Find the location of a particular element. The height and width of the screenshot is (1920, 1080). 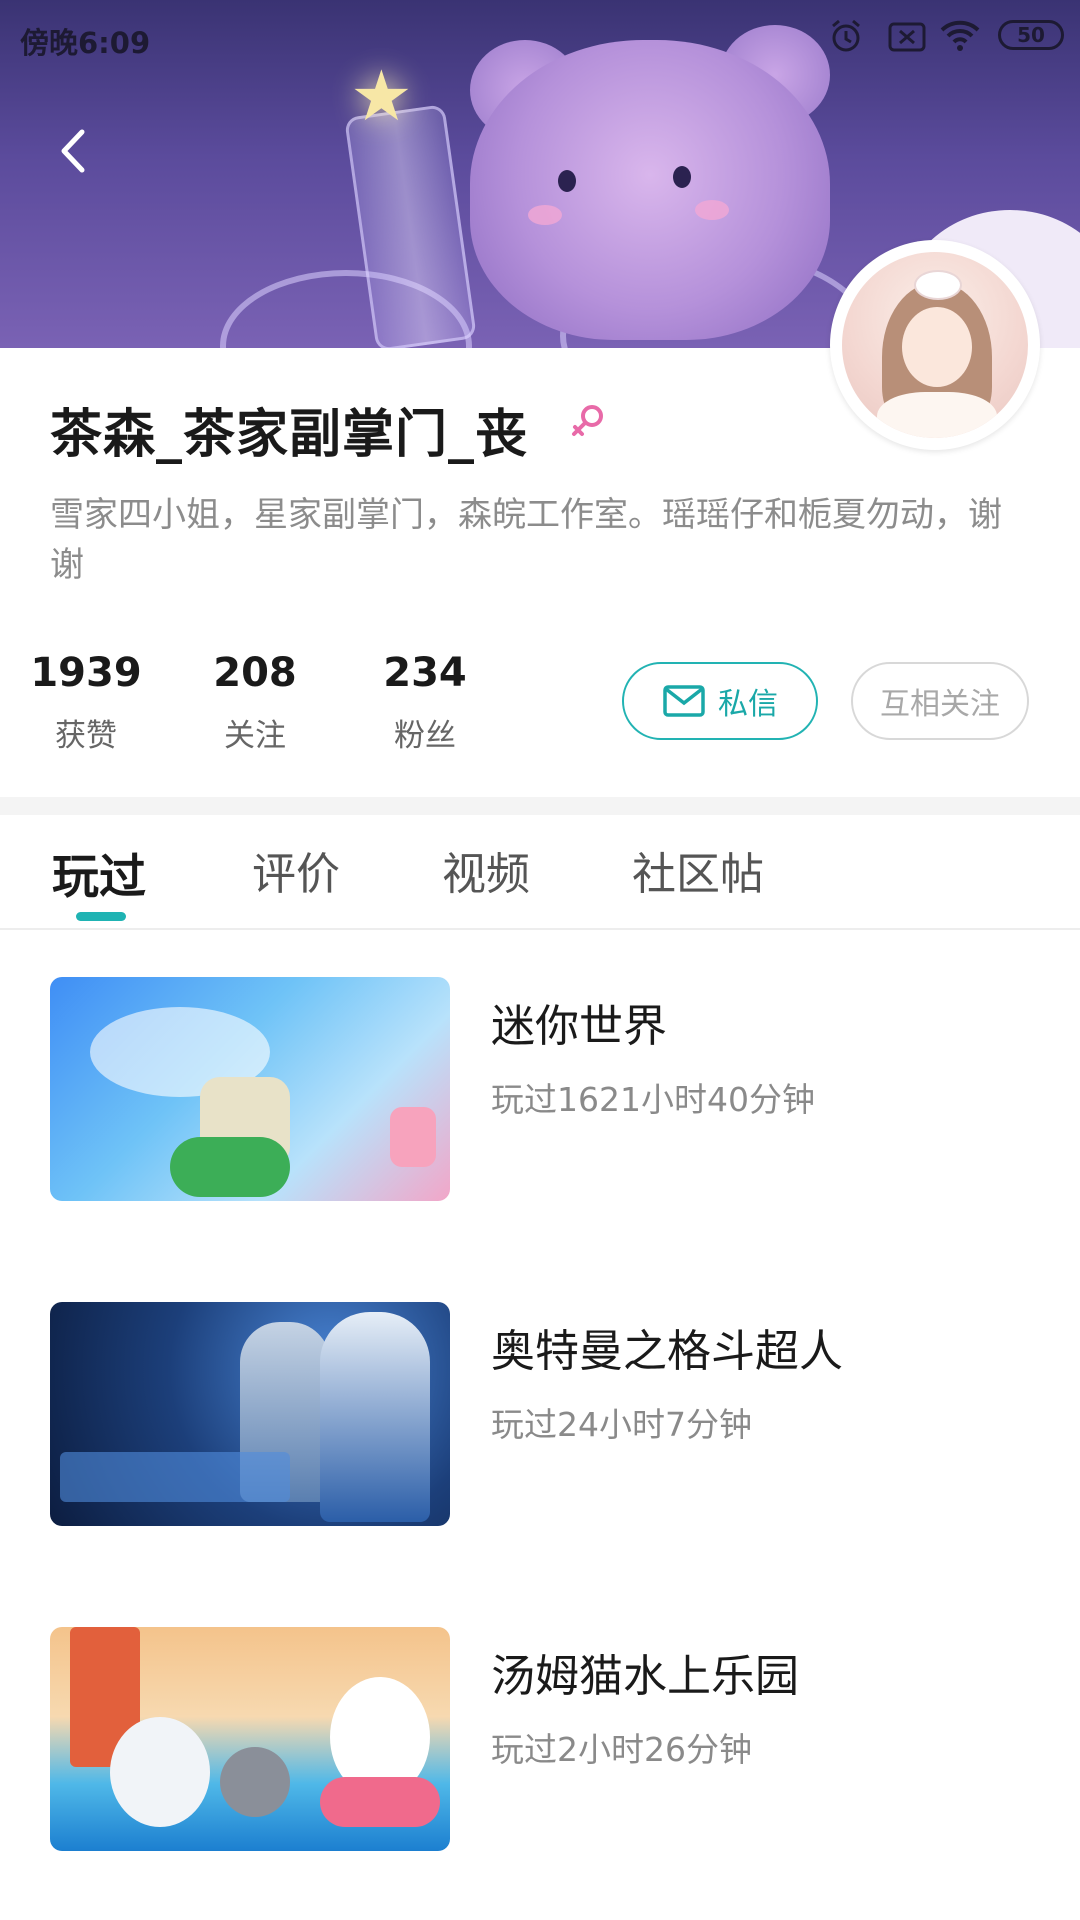

avatar-image is located at coordinates (935, 345).